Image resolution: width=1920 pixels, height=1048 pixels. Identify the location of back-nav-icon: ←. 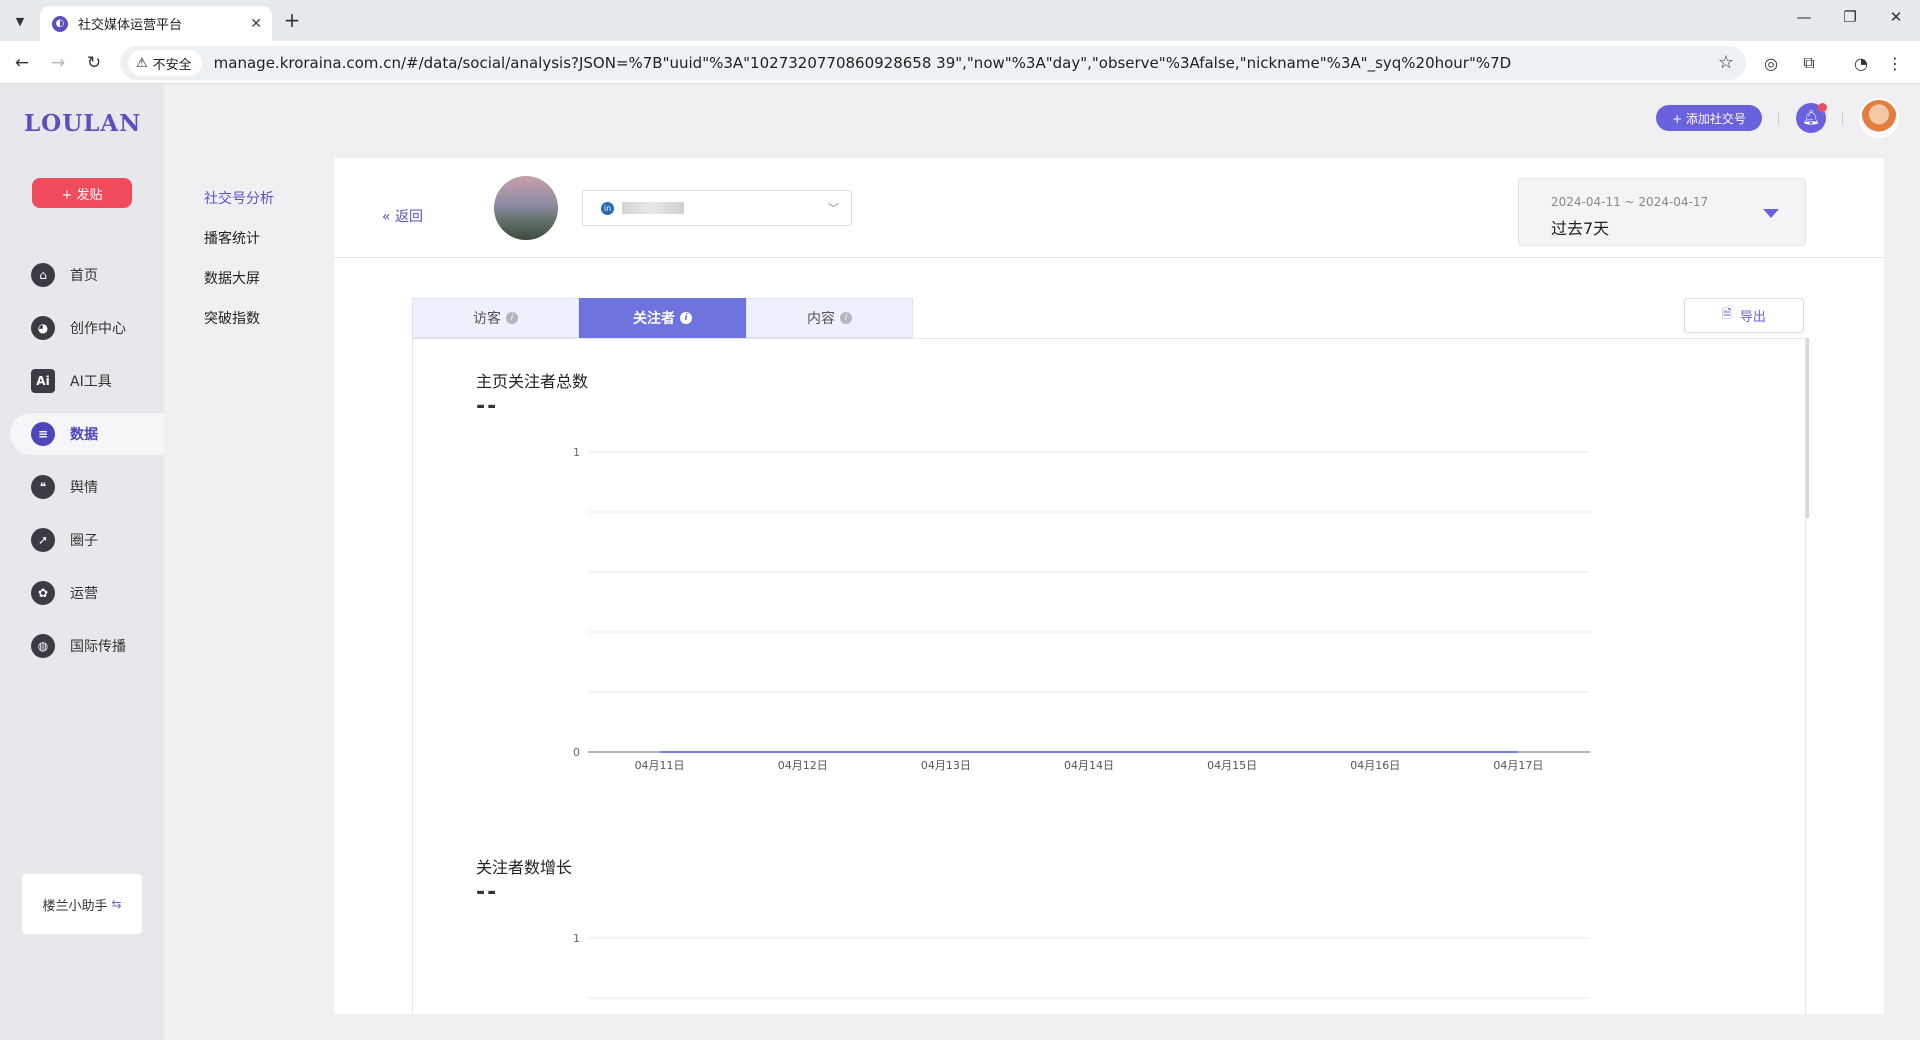
(22, 63).